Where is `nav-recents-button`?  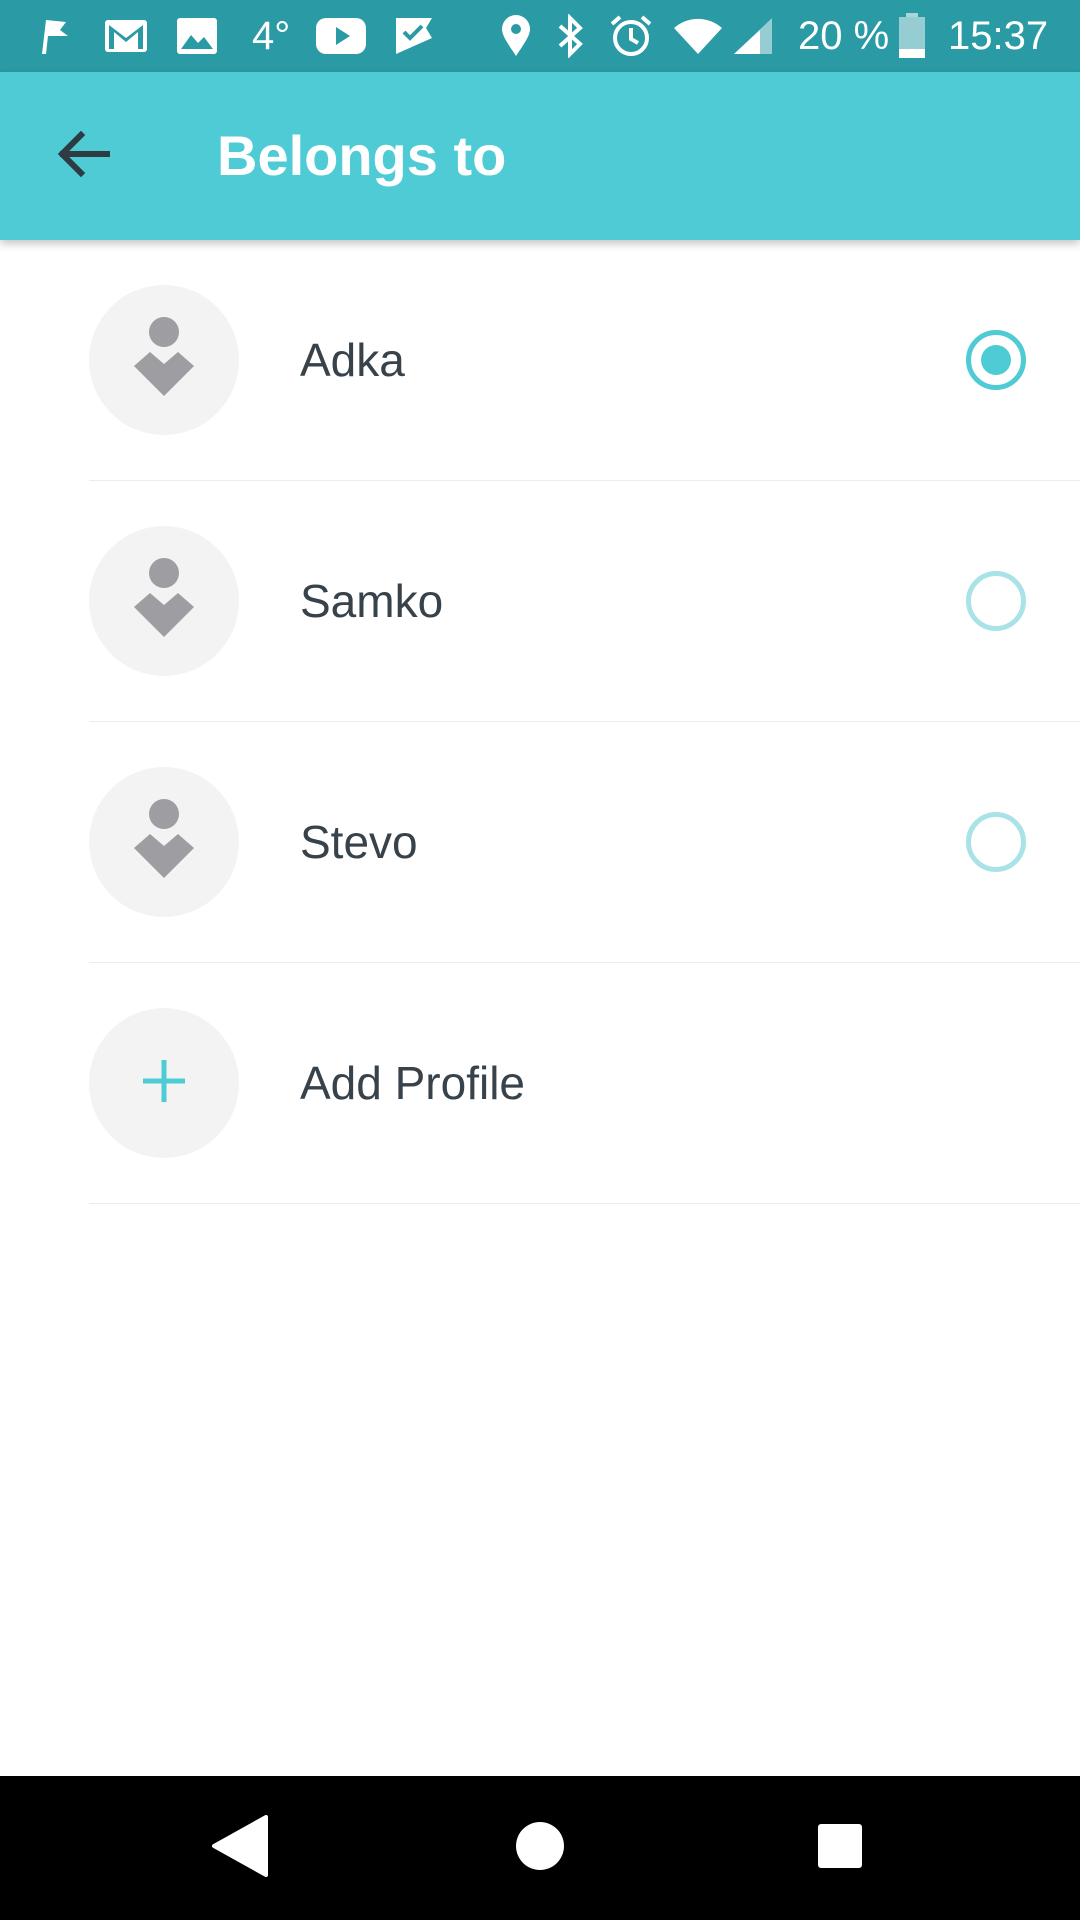 nav-recents-button is located at coordinates (840, 1848).